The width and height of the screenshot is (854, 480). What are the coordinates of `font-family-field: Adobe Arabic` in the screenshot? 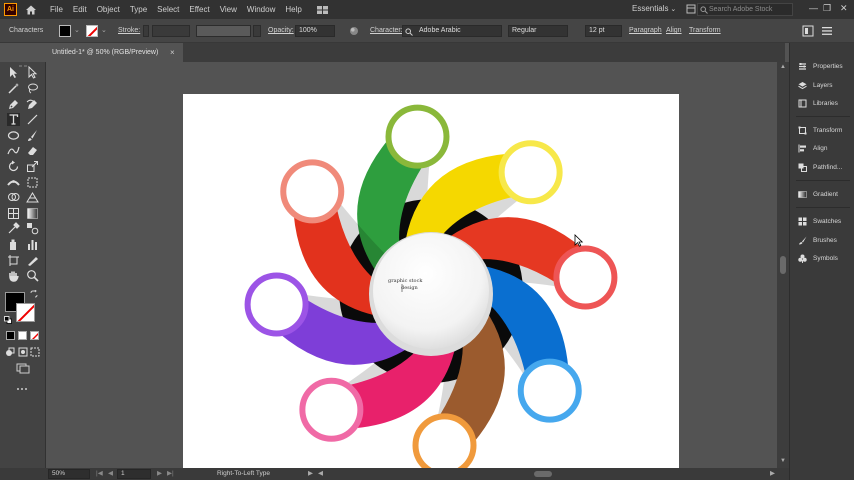 It's located at (452, 31).